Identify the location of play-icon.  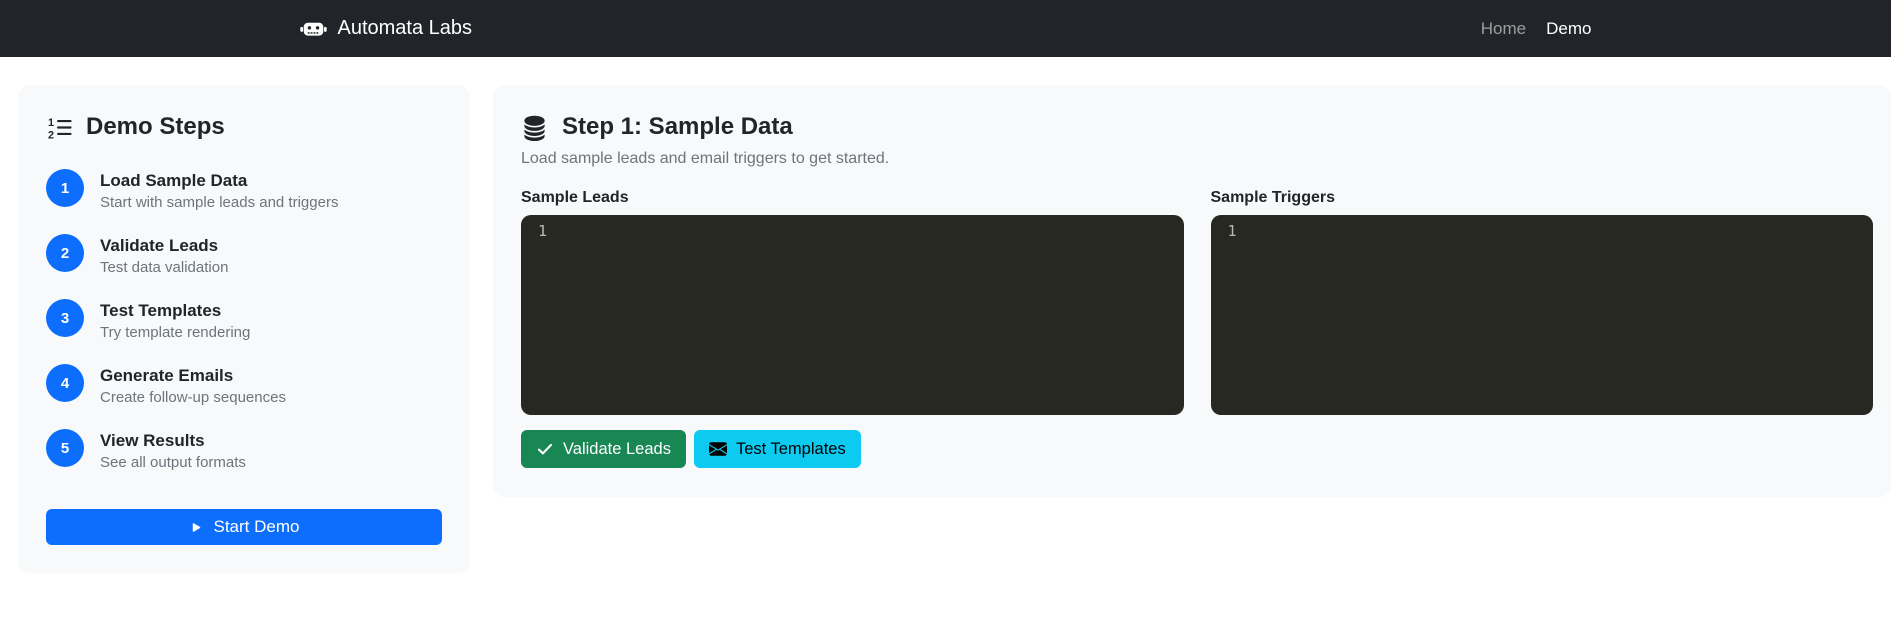
(196, 527).